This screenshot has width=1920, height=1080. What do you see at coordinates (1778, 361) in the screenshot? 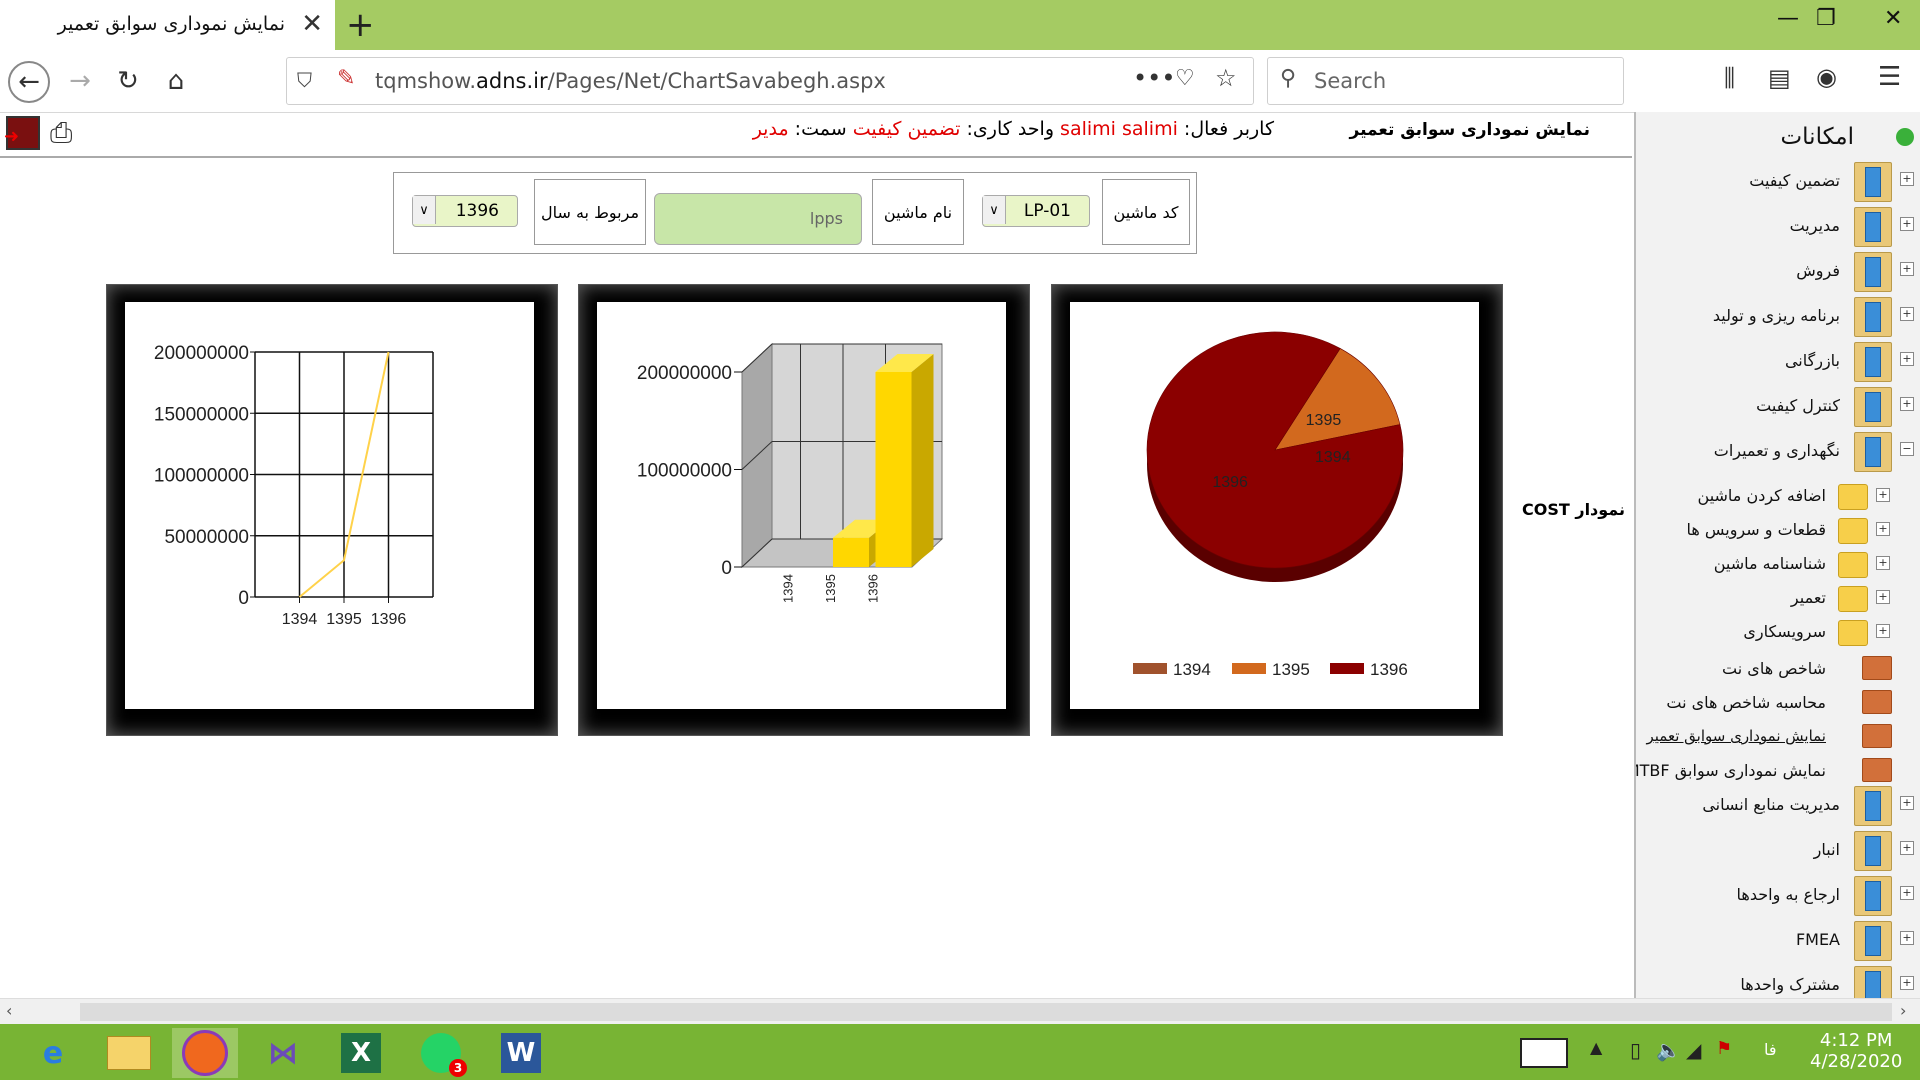
I see `sidebar-item: + بازرگانی` at bounding box center [1778, 361].